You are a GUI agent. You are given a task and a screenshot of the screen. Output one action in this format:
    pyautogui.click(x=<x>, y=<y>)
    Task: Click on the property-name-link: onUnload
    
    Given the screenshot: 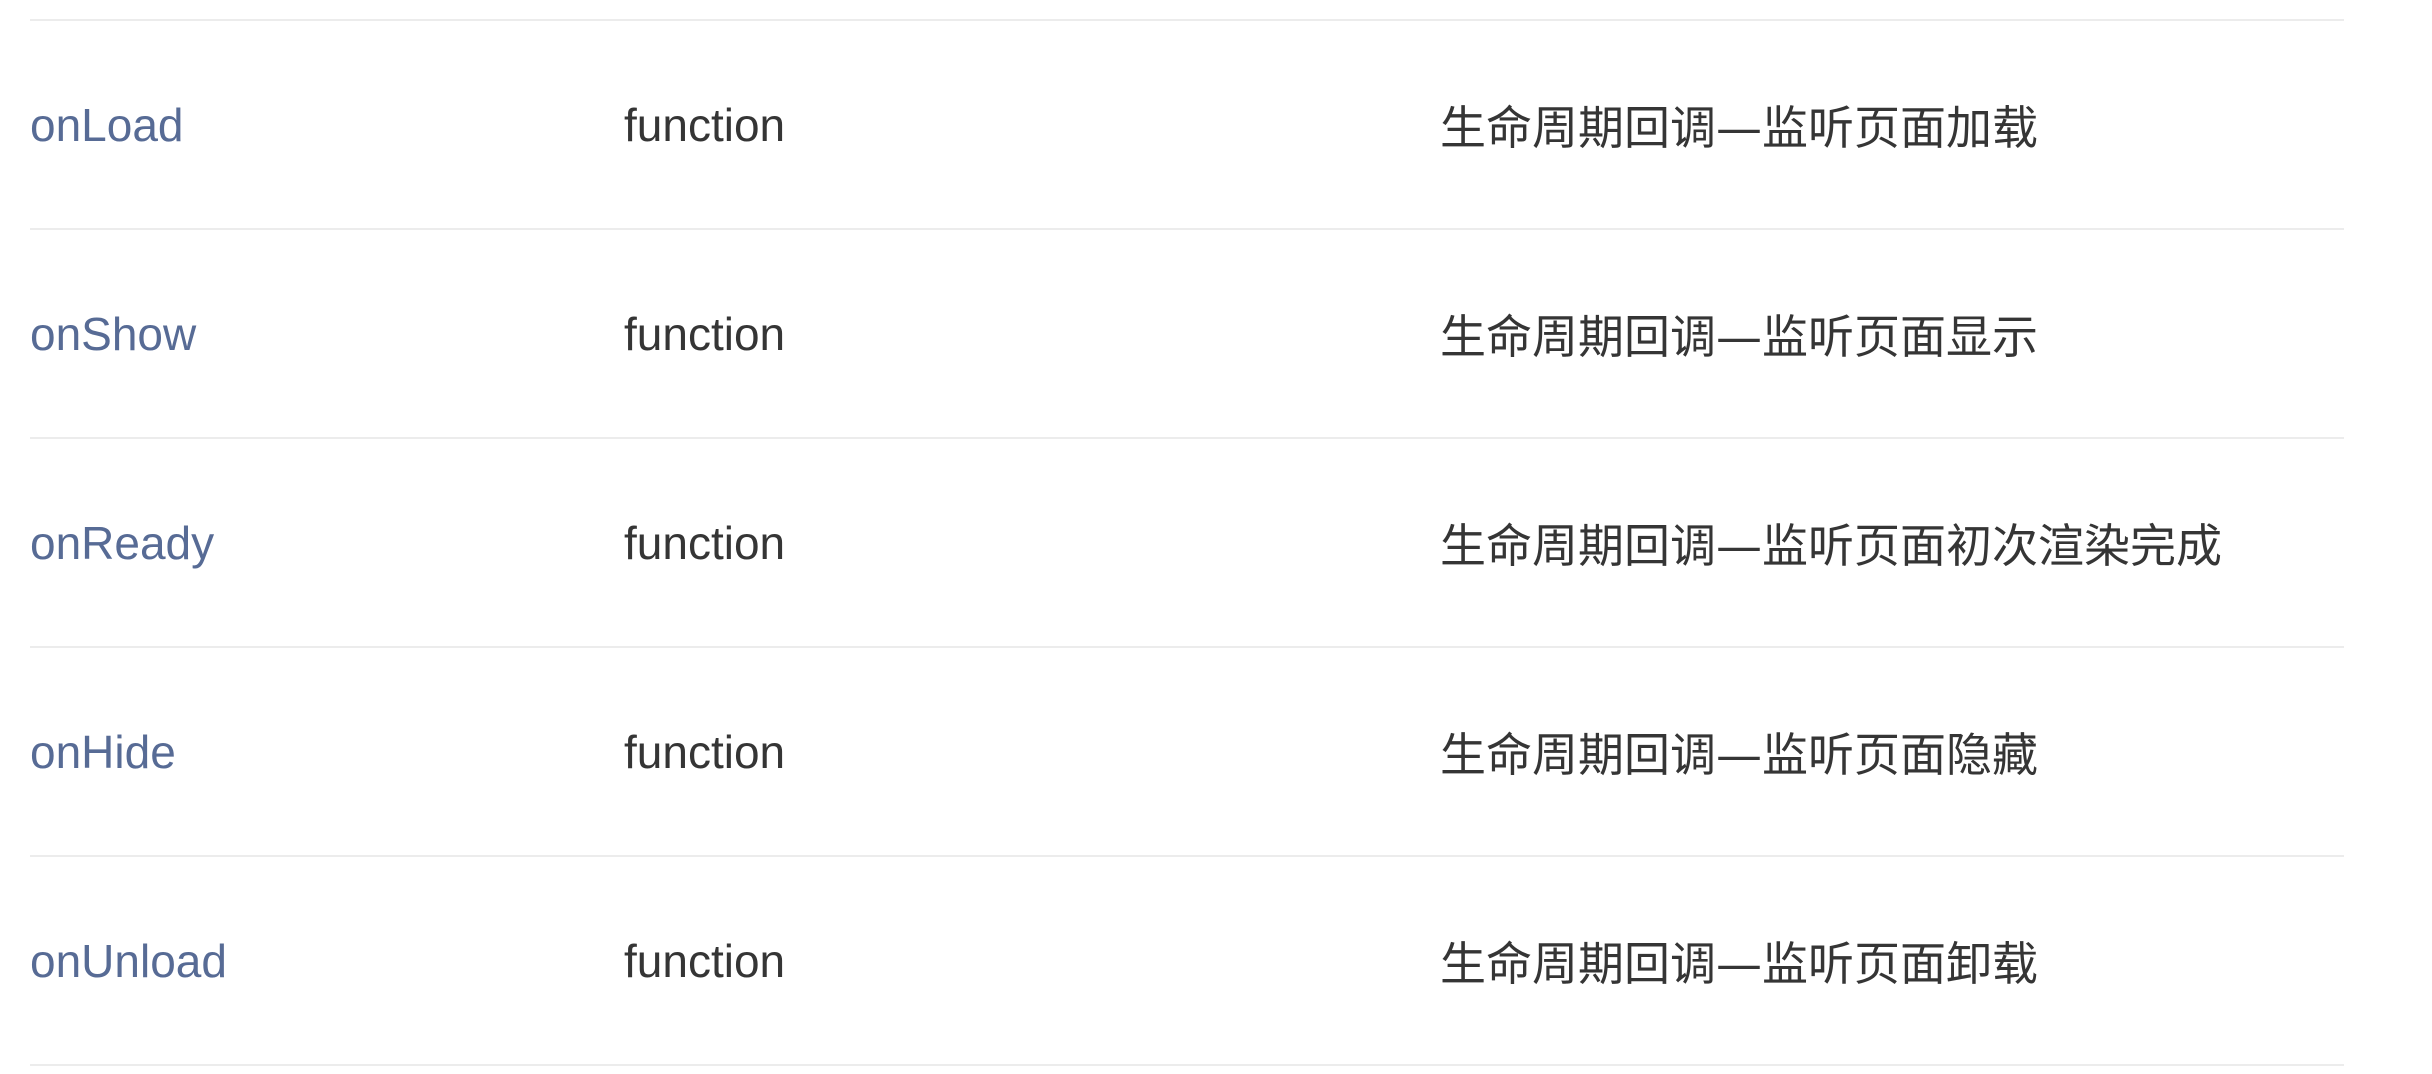 What is the action you would take?
    pyautogui.click(x=128, y=960)
    